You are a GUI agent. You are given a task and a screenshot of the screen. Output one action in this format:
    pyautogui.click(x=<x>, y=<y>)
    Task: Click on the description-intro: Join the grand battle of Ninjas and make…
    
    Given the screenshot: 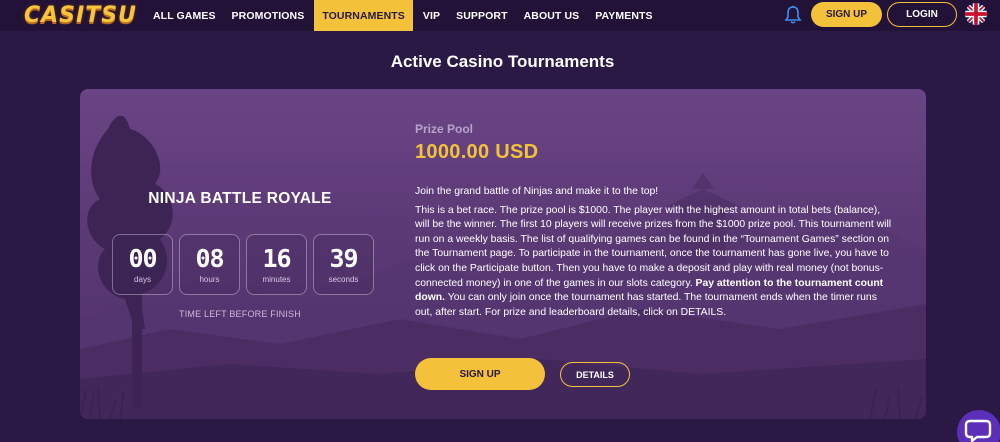 What is the action you would take?
    pyautogui.click(x=537, y=191)
    